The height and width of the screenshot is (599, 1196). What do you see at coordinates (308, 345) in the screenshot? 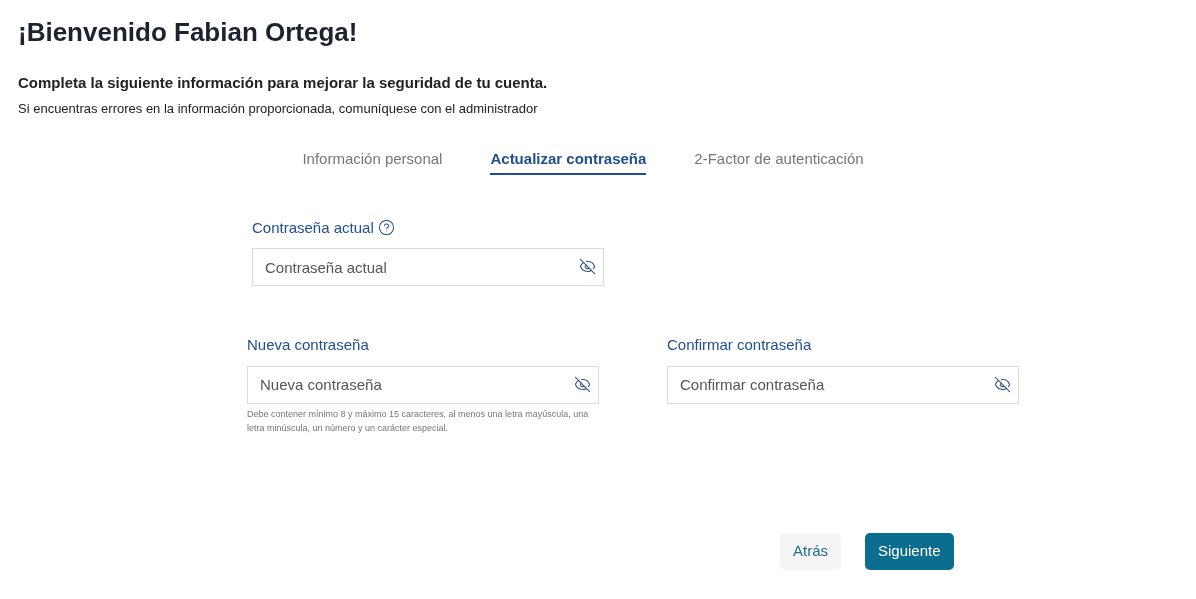
I see `field-label: Nueva contraseña` at bounding box center [308, 345].